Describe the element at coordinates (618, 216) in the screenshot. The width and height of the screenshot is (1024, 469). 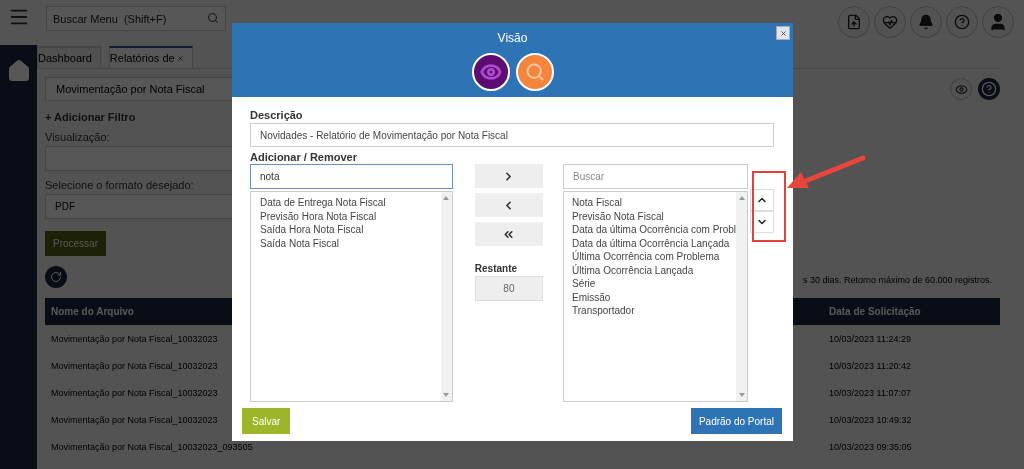
I see `list-item: Previsão Nota Fiscal` at that location.